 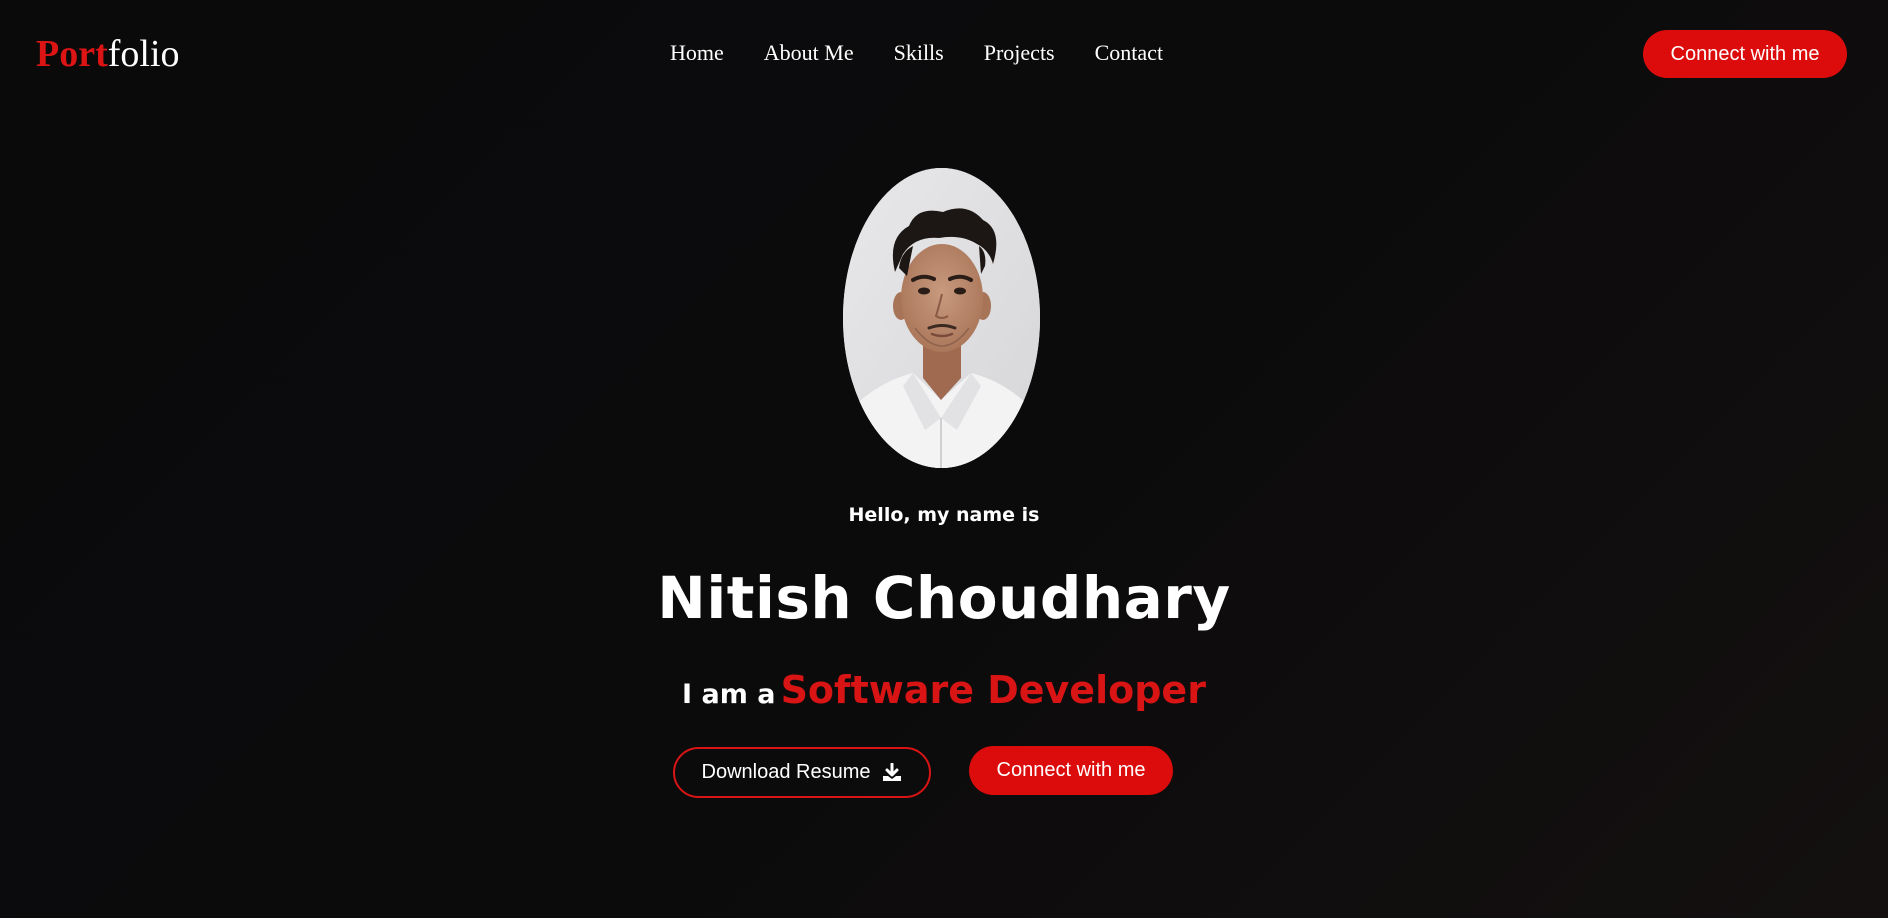 I want to click on profile-photo-illustration, so click(x=941, y=318).